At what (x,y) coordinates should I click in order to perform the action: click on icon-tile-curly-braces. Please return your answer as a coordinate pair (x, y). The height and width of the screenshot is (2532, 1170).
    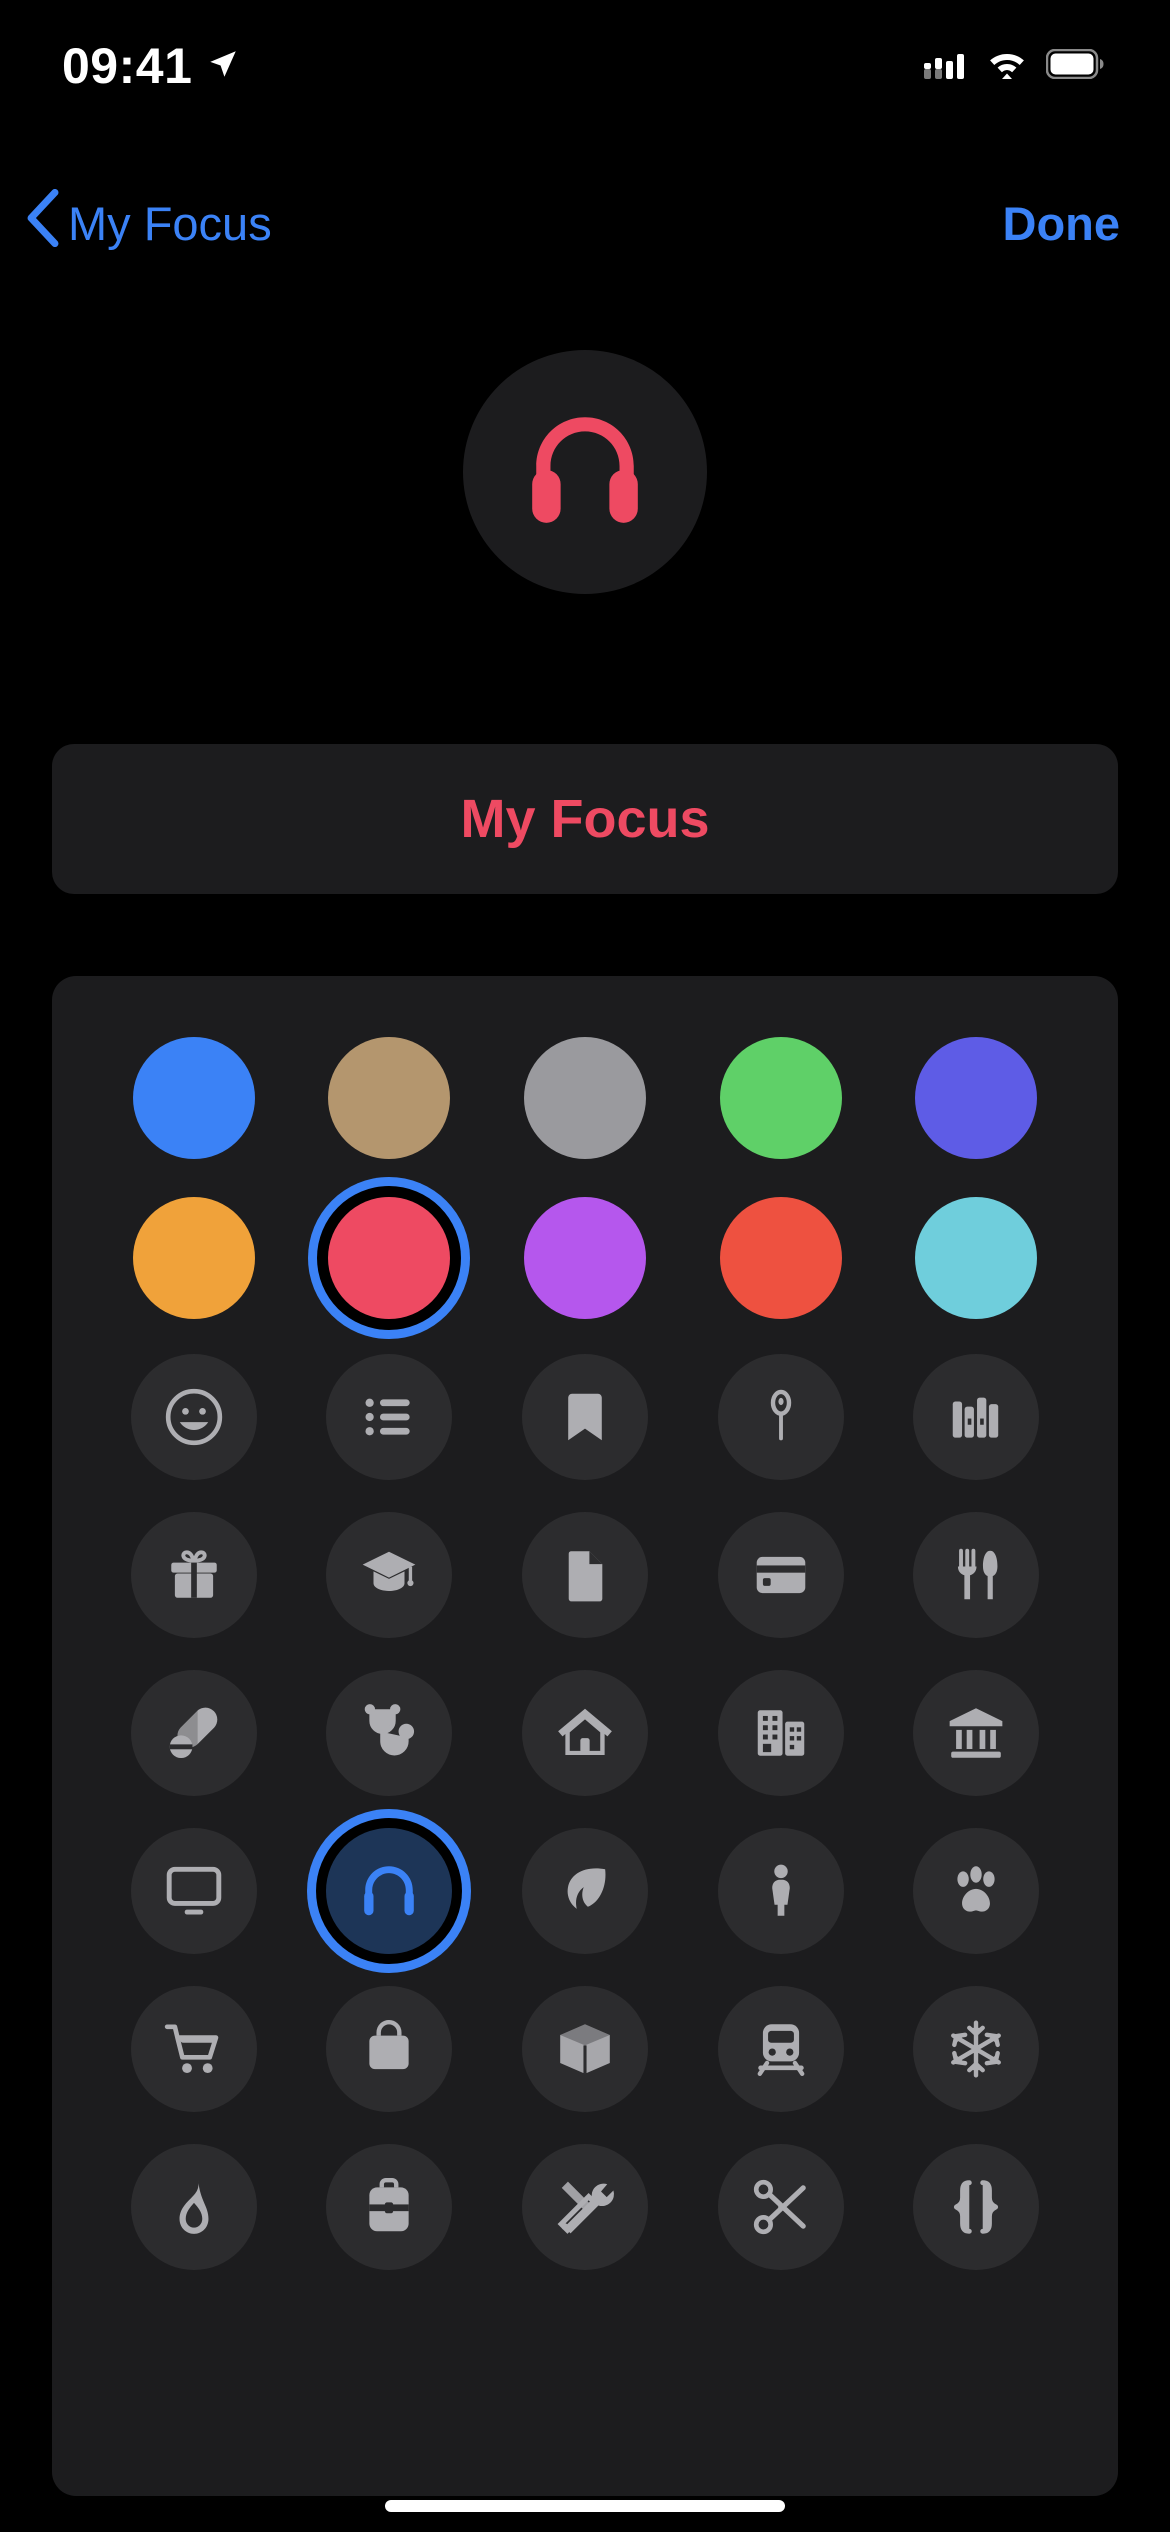
    Looking at the image, I should click on (976, 2207).